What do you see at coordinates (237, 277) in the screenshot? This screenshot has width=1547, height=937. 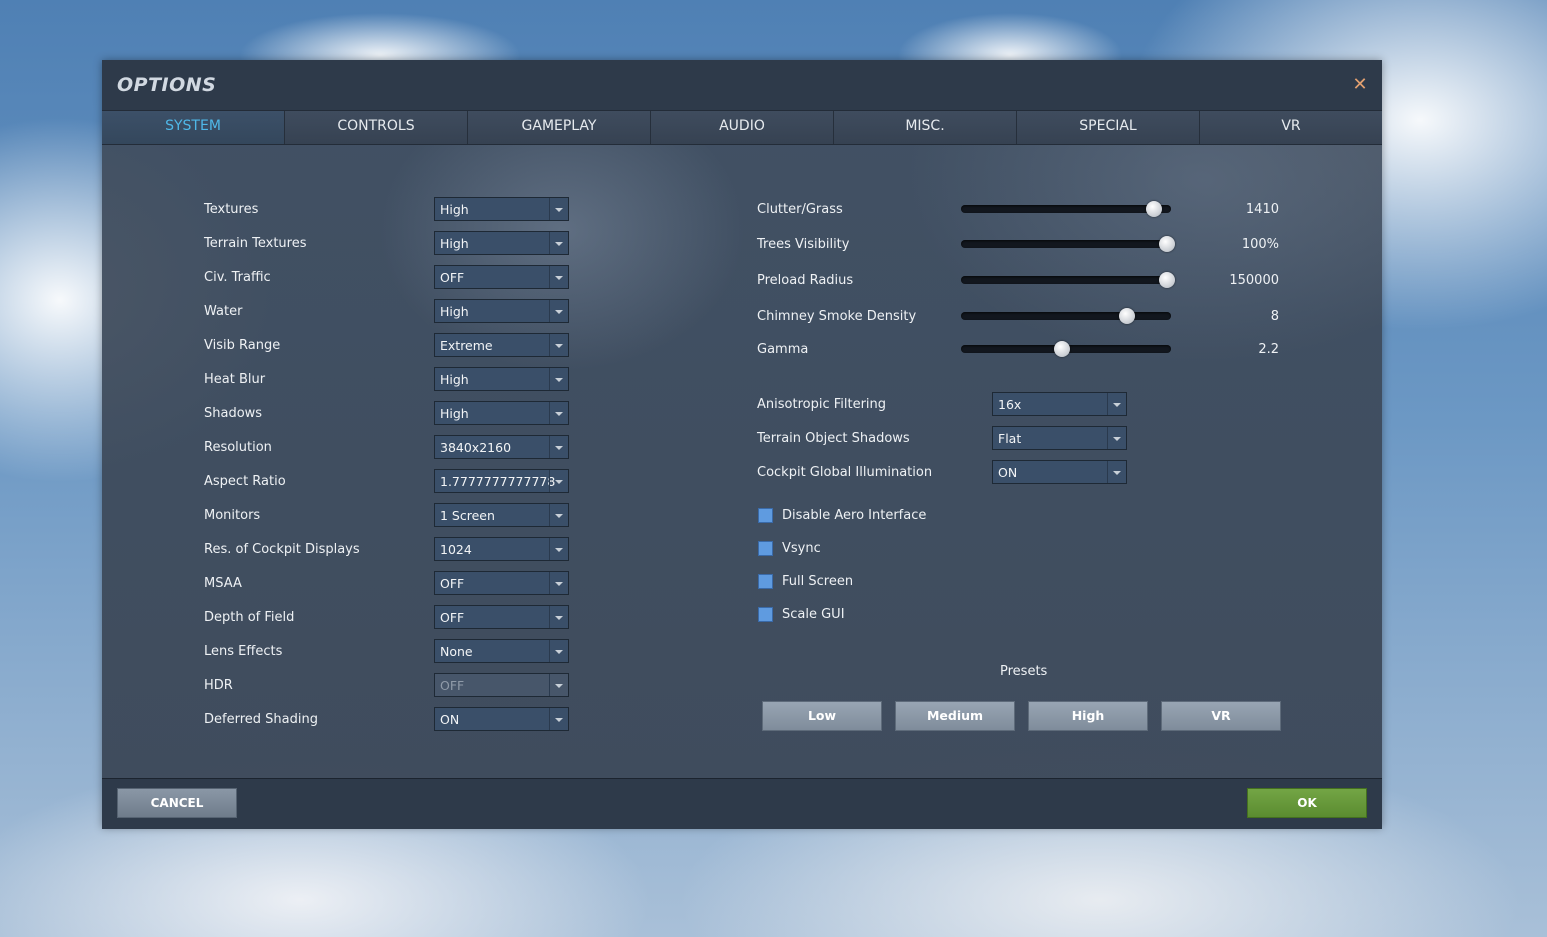 I see `civ-traffic-label: Civ. Traffic` at bounding box center [237, 277].